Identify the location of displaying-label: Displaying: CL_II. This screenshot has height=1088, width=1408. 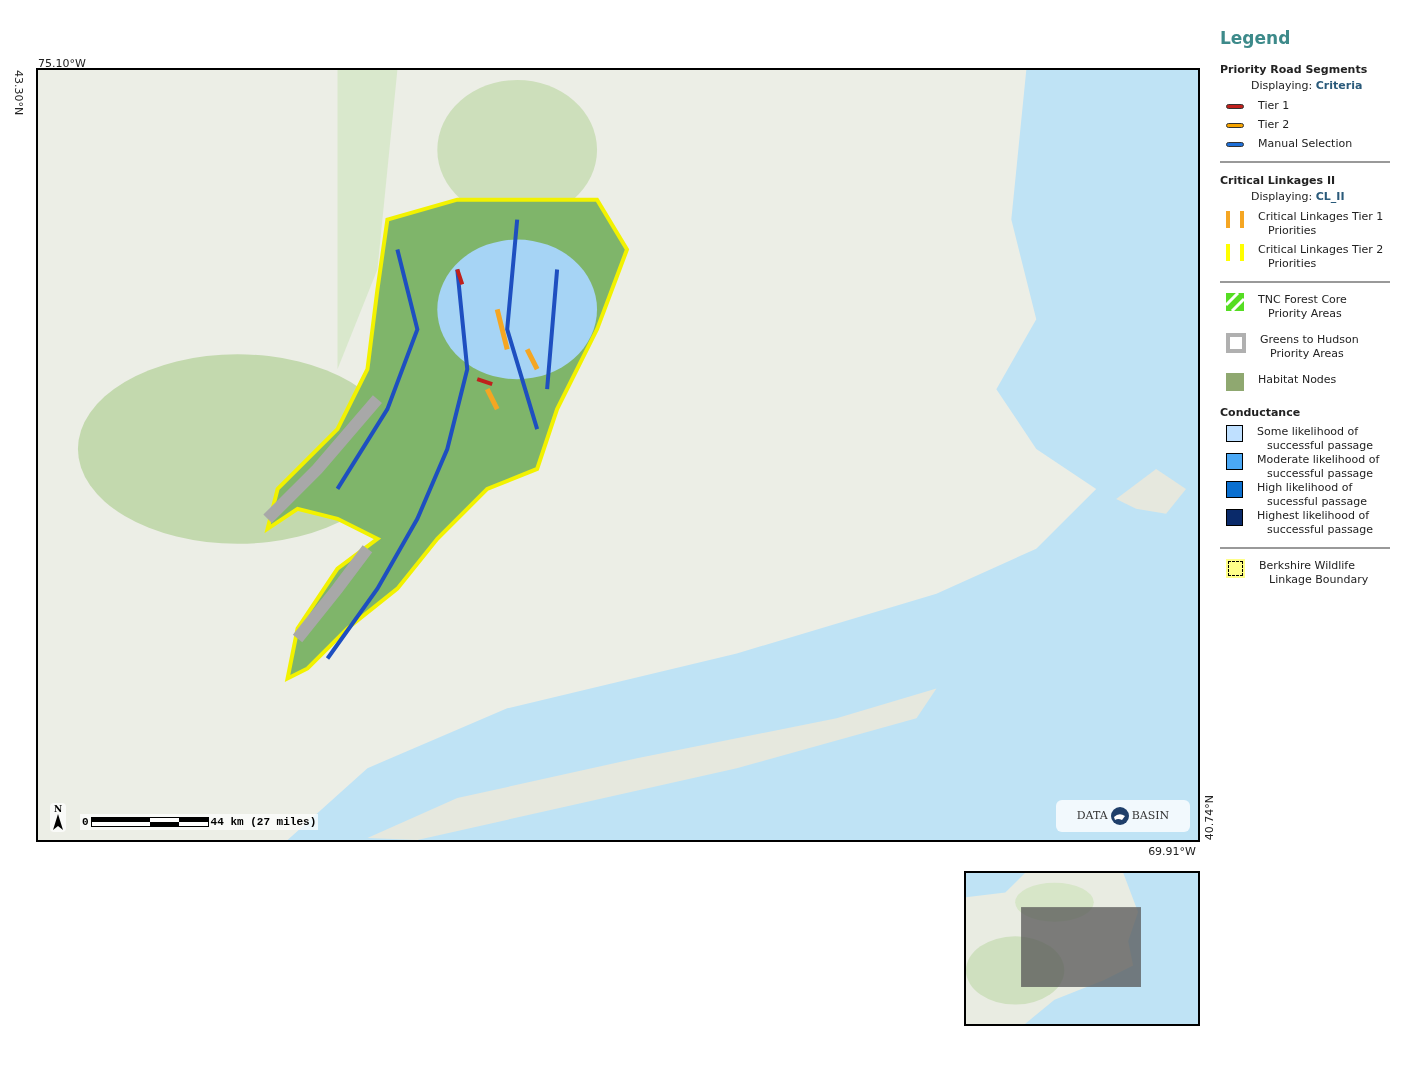
(1298, 197).